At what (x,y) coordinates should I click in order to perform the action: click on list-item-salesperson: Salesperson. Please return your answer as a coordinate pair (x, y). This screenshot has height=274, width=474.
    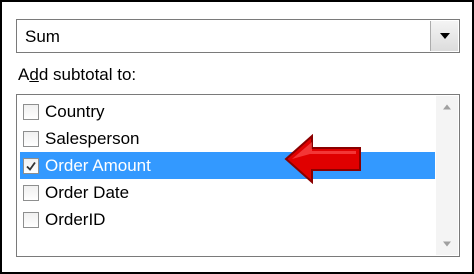
    Looking at the image, I should click on (227, 138).